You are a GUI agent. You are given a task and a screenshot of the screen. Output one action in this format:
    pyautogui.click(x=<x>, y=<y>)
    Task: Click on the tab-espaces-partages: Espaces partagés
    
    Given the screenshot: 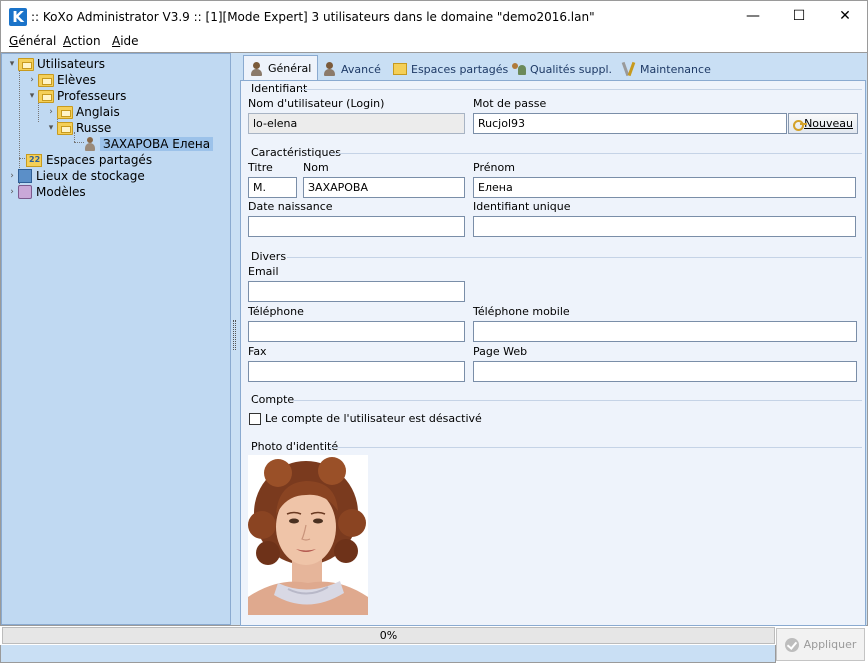 What is the action you would take?
    pyautogui.click(x=450, y=69)
    